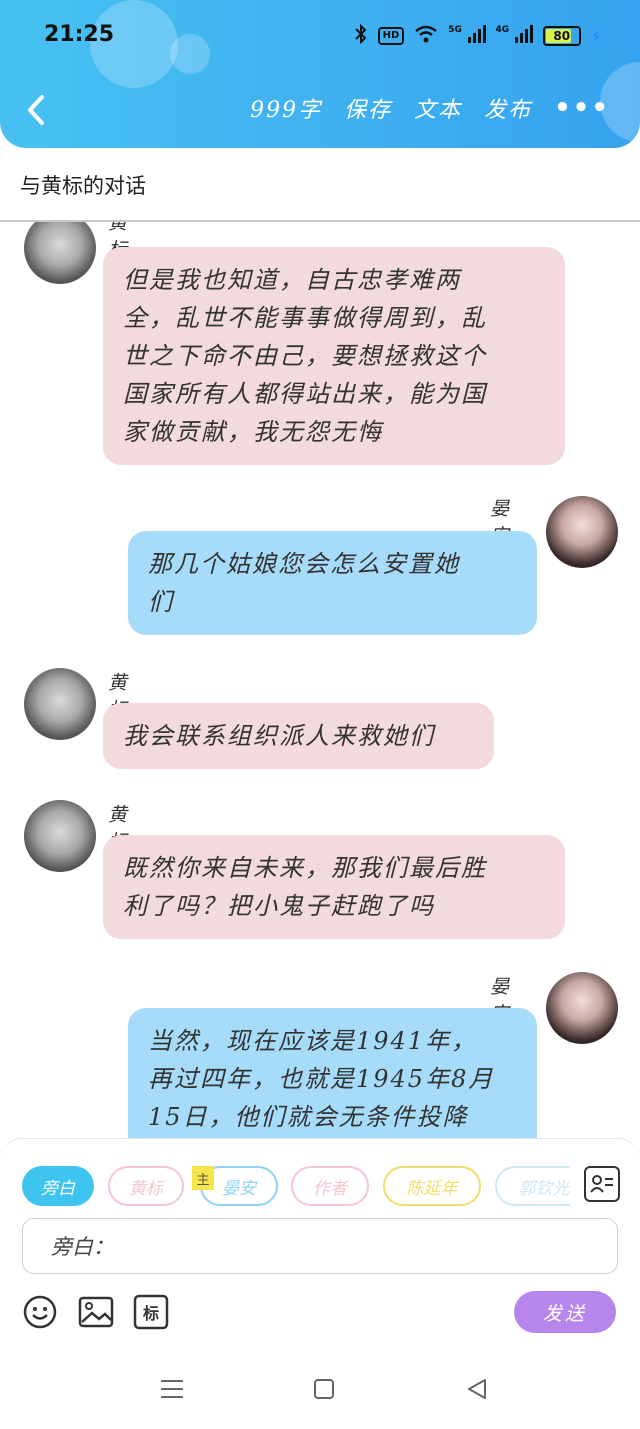  I want to click on message-bubble: 我会联系组织派人来救她们, so click(298, 736).